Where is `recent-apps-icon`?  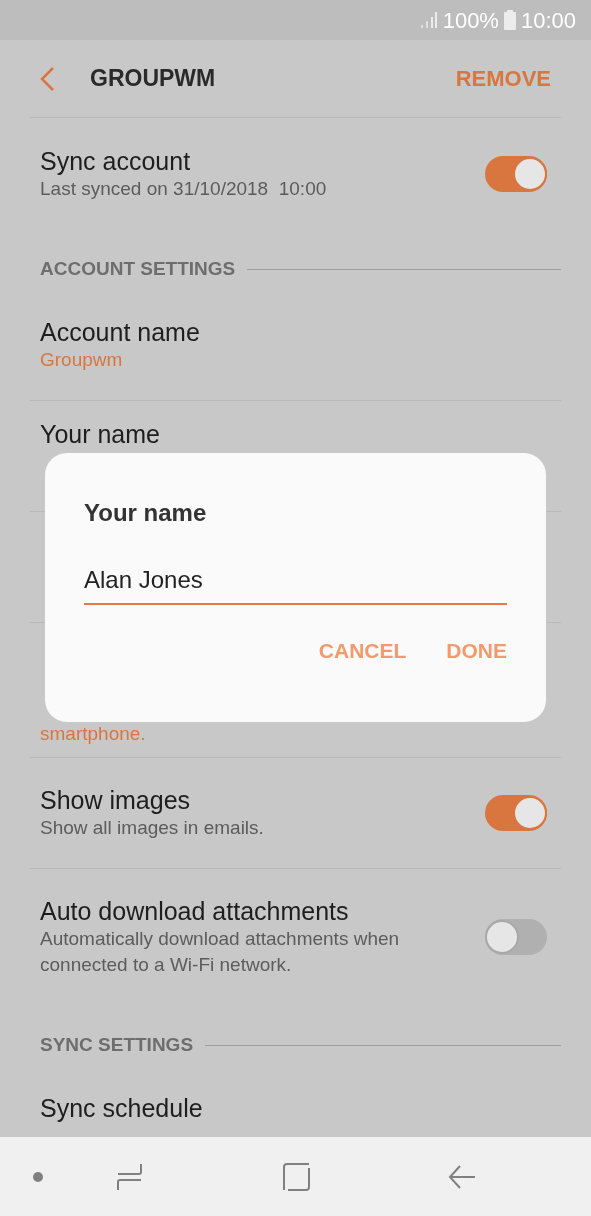
recent-apps-icon is located at coordinates (130, 1176).